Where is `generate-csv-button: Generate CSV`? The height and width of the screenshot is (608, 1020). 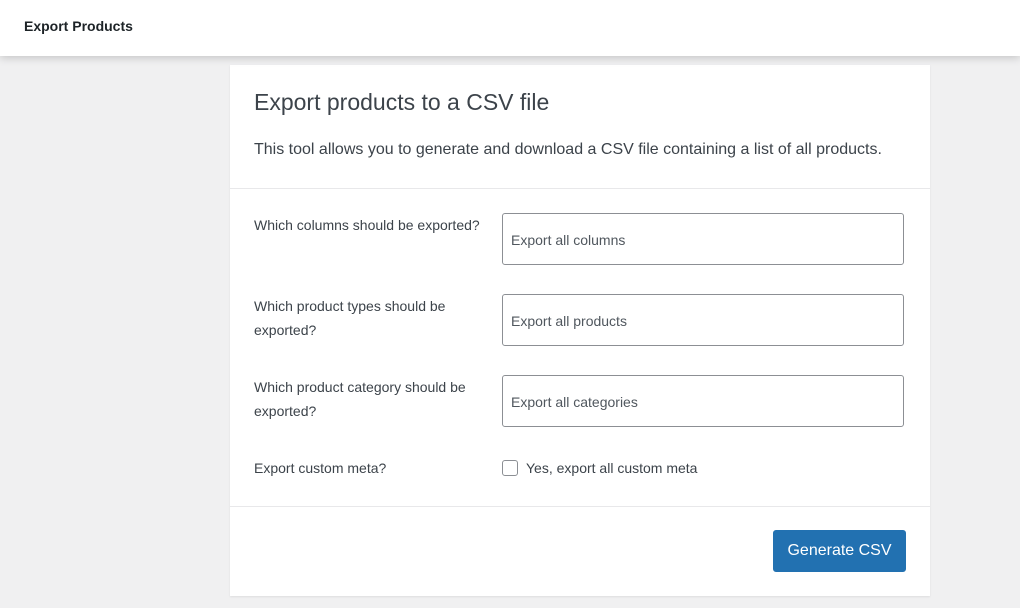 generate-csv-button: Generate CSV is located at coordinates (839, 551).